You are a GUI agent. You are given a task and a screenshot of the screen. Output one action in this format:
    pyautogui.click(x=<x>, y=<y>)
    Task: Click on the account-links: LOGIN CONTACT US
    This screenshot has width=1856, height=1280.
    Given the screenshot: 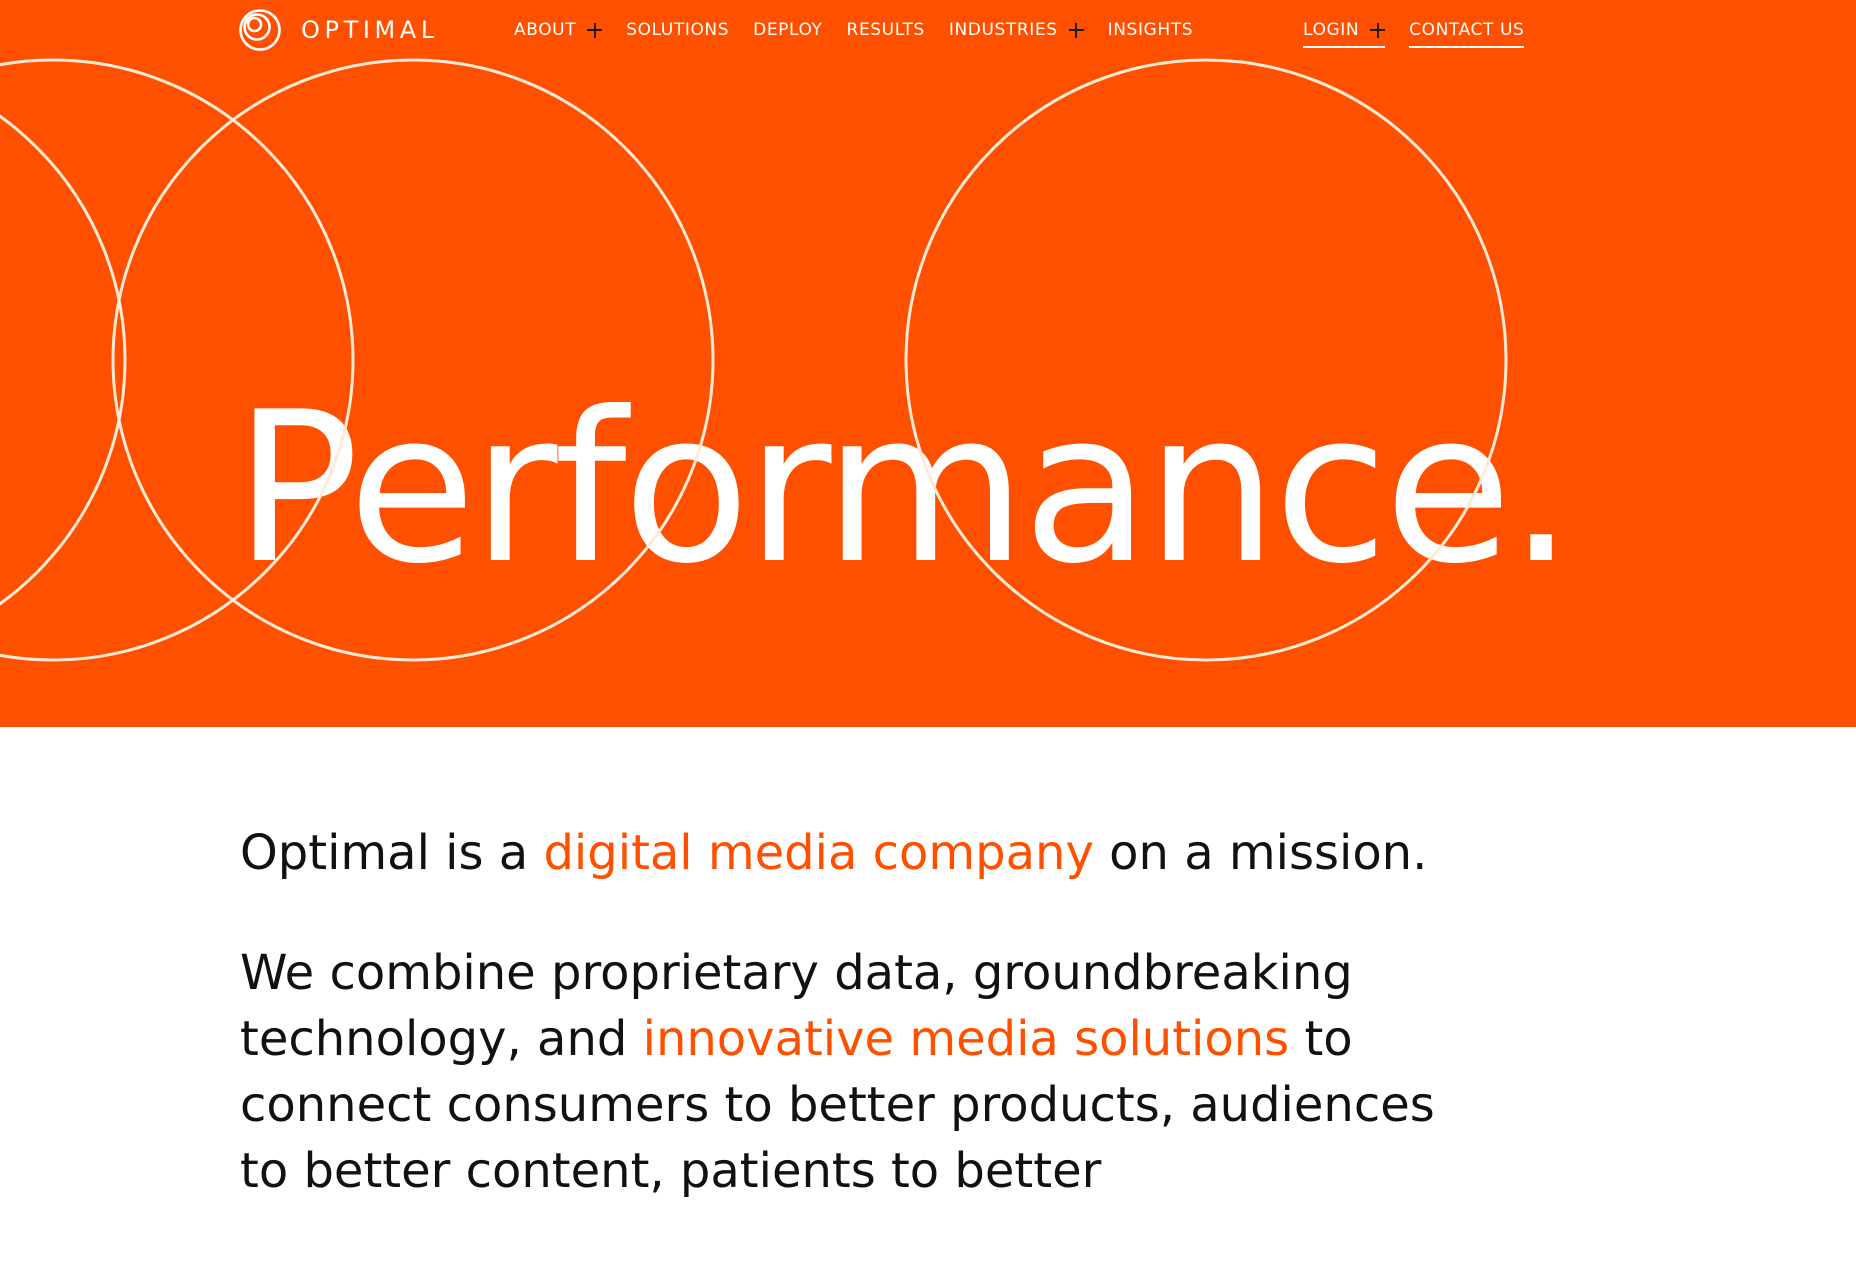 What is the action you would take?
    pyautogui.click(x=1414, y=33)
    